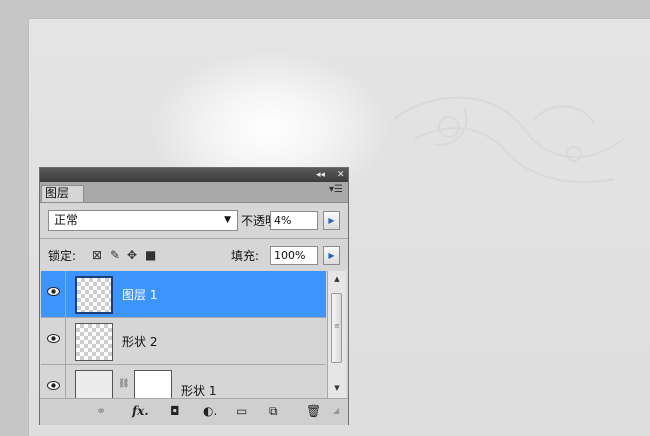 This screenshot has height=436, width=650. I want to click on layer-name: 图层 1, so click(139, 295).